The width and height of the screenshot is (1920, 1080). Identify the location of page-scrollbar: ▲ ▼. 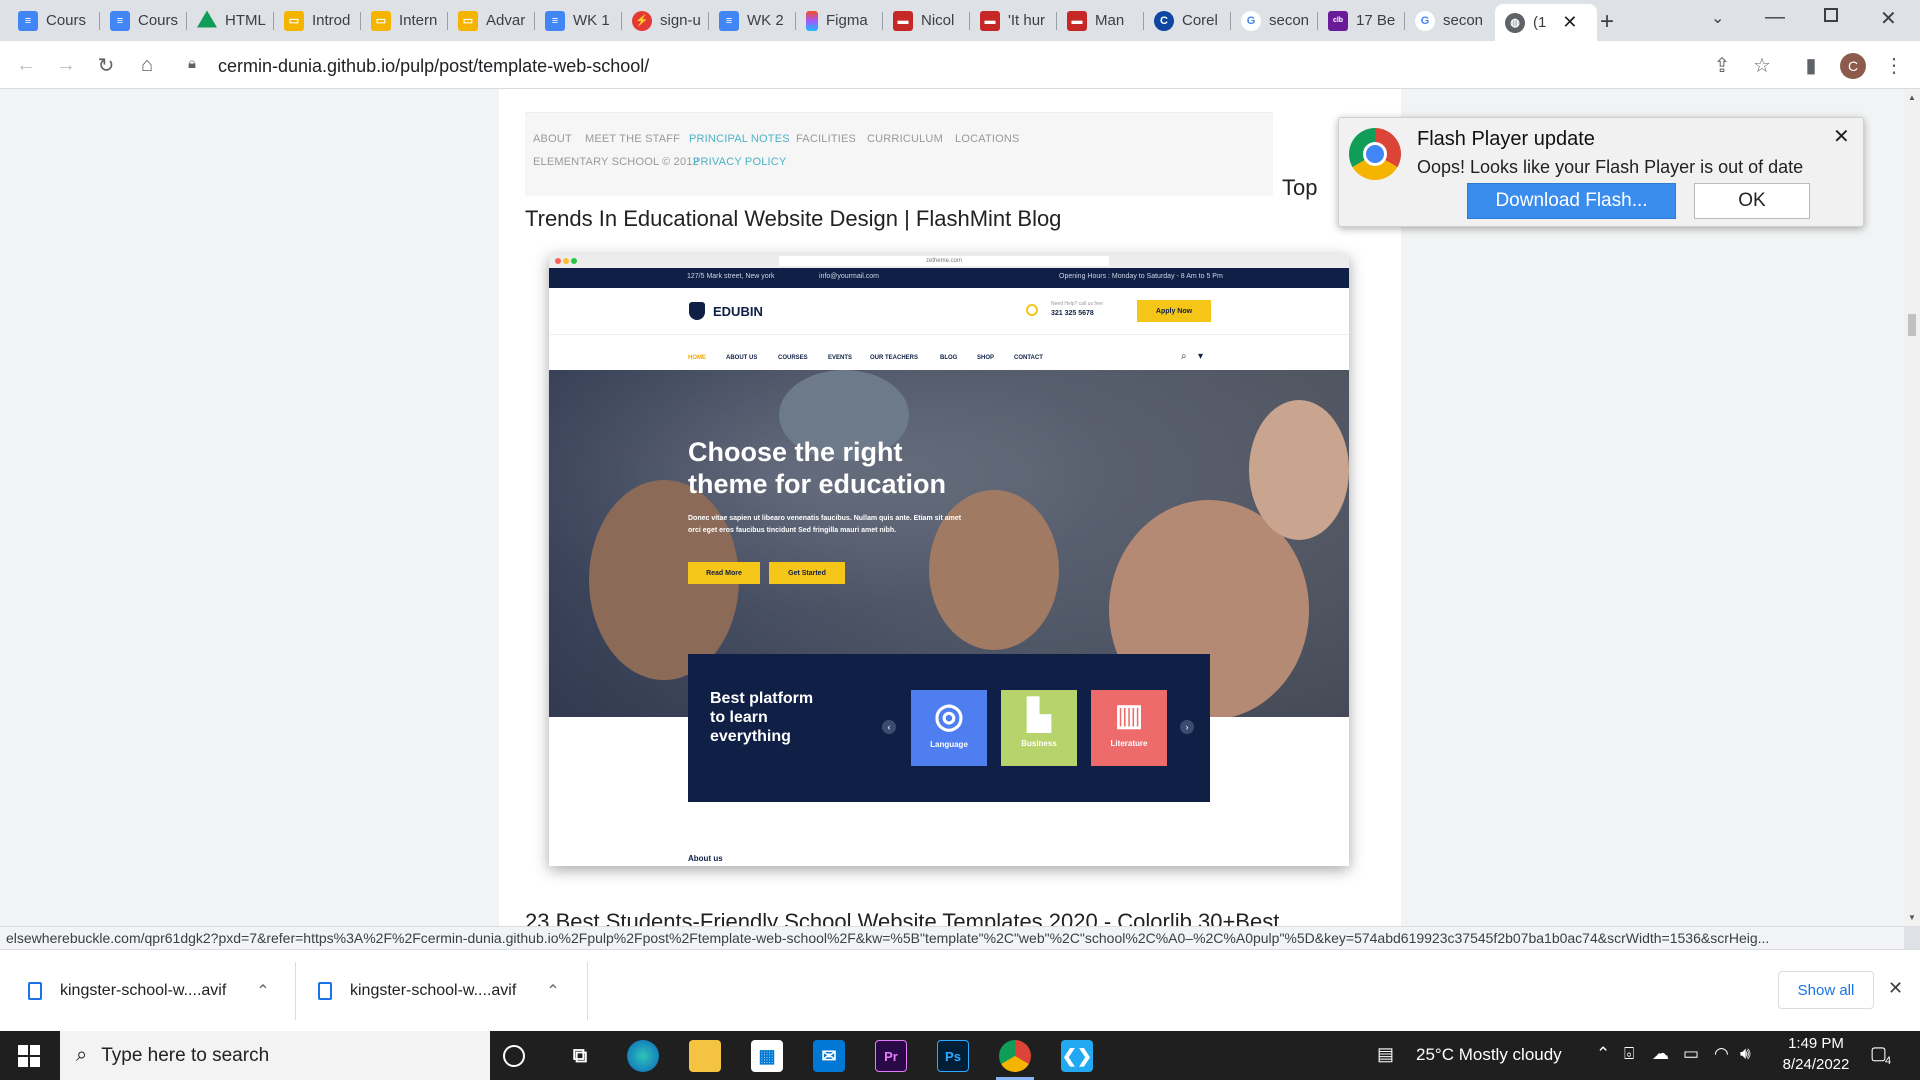
(1912, 507).